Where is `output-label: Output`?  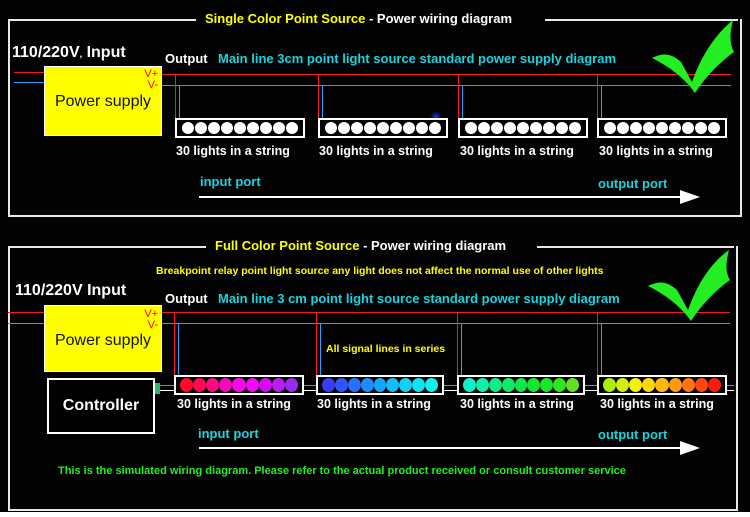 output-label: Output is located at coordinates (186, 58).